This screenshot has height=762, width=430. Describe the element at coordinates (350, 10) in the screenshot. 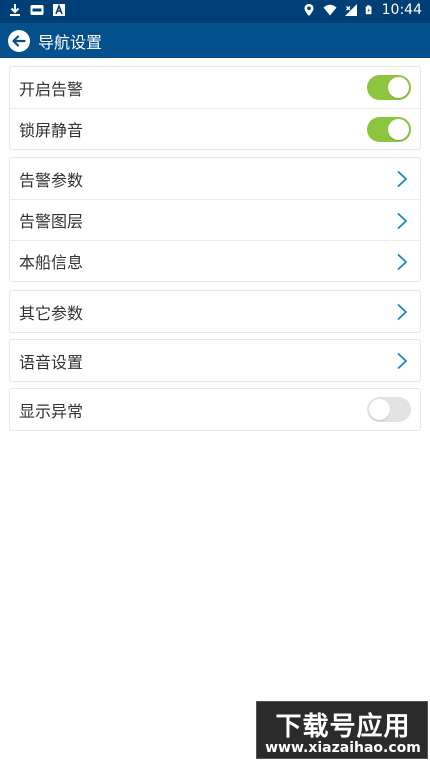

I see `signal-icon` at that location.